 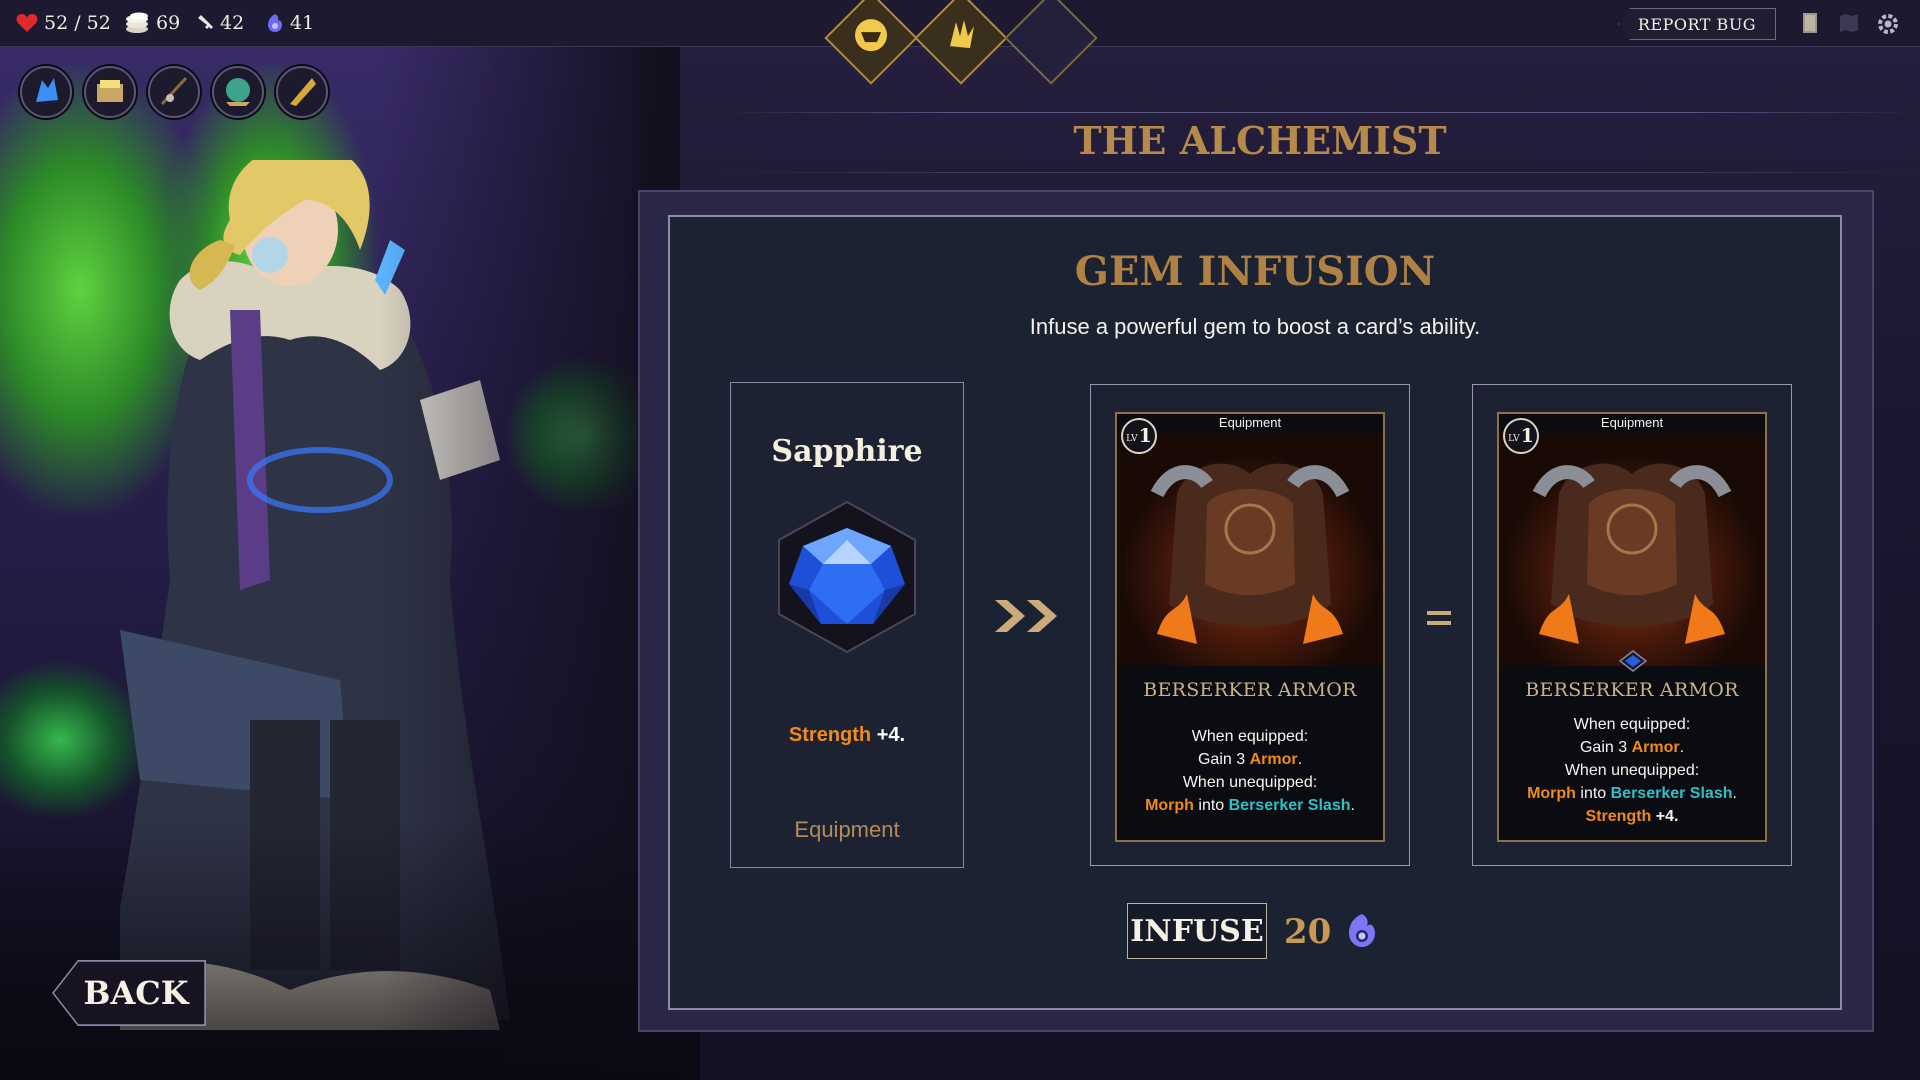 I want to click on green-orb-relic-icon, so click(x=238, y=92).